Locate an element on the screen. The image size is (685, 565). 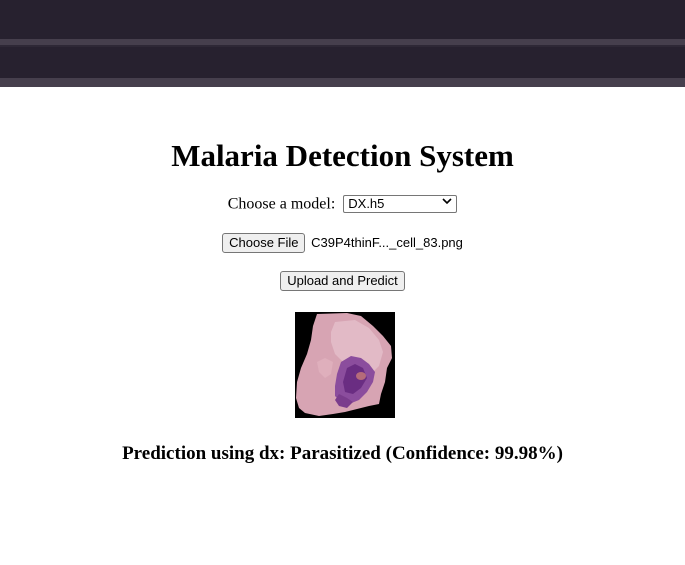
upload-predict-button: Upload and Predict is located at coordinates (342, 281).